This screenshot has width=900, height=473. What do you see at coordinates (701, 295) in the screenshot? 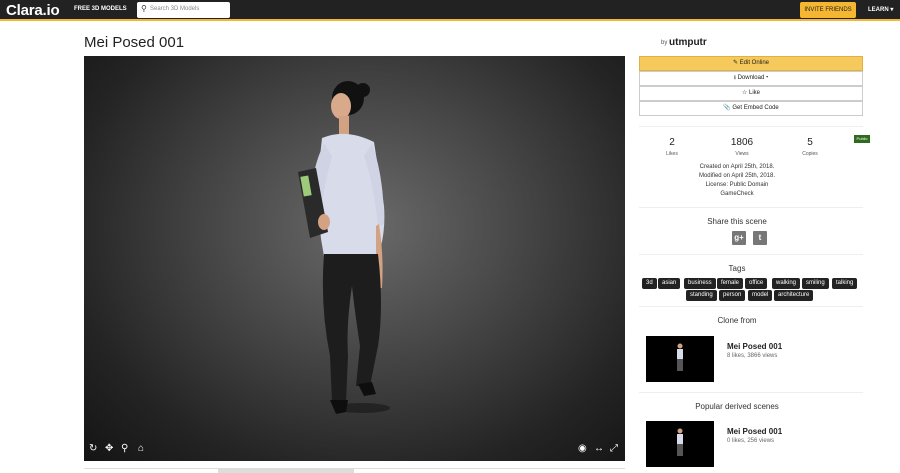
I see `tag-standing: standing` at bounding box center [701, 295].